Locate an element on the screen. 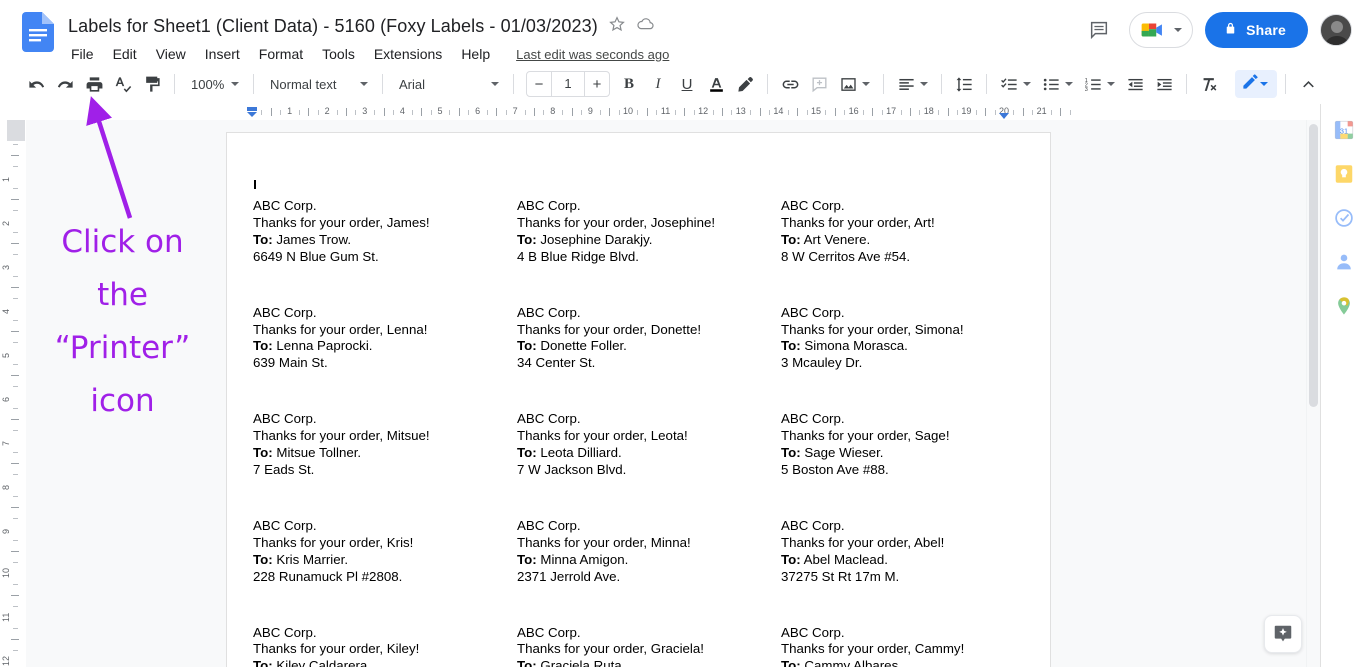 The image size is (1366, 667). align-button is located at coordinates (912, 84).